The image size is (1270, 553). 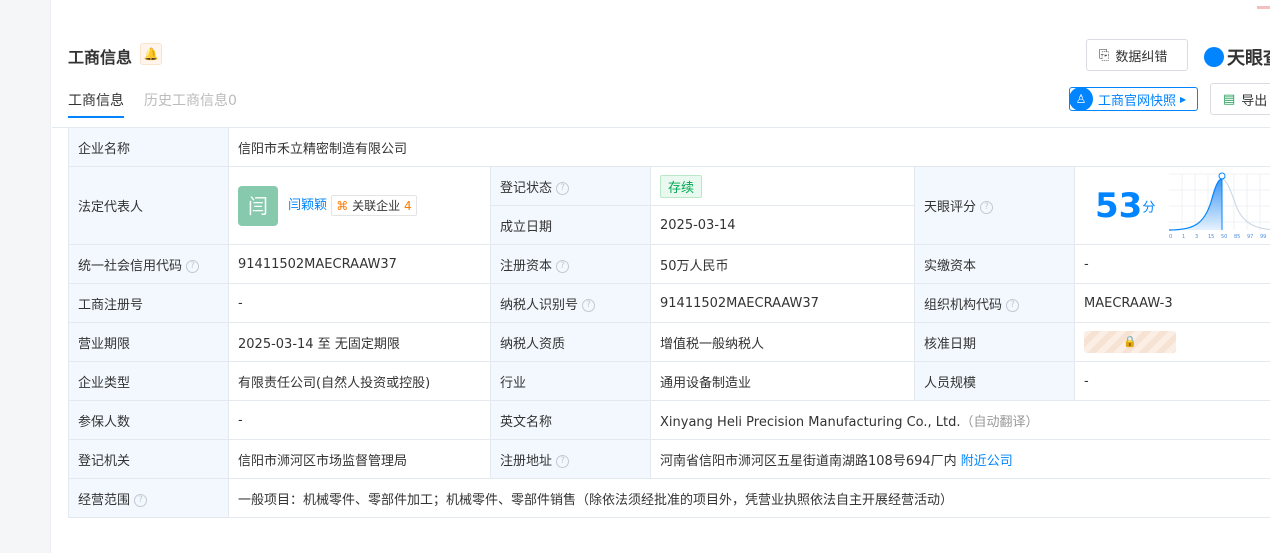 I want to click on taxpayer-id-value: 91411502MAECRAAW37, so click(x=782, y=303).